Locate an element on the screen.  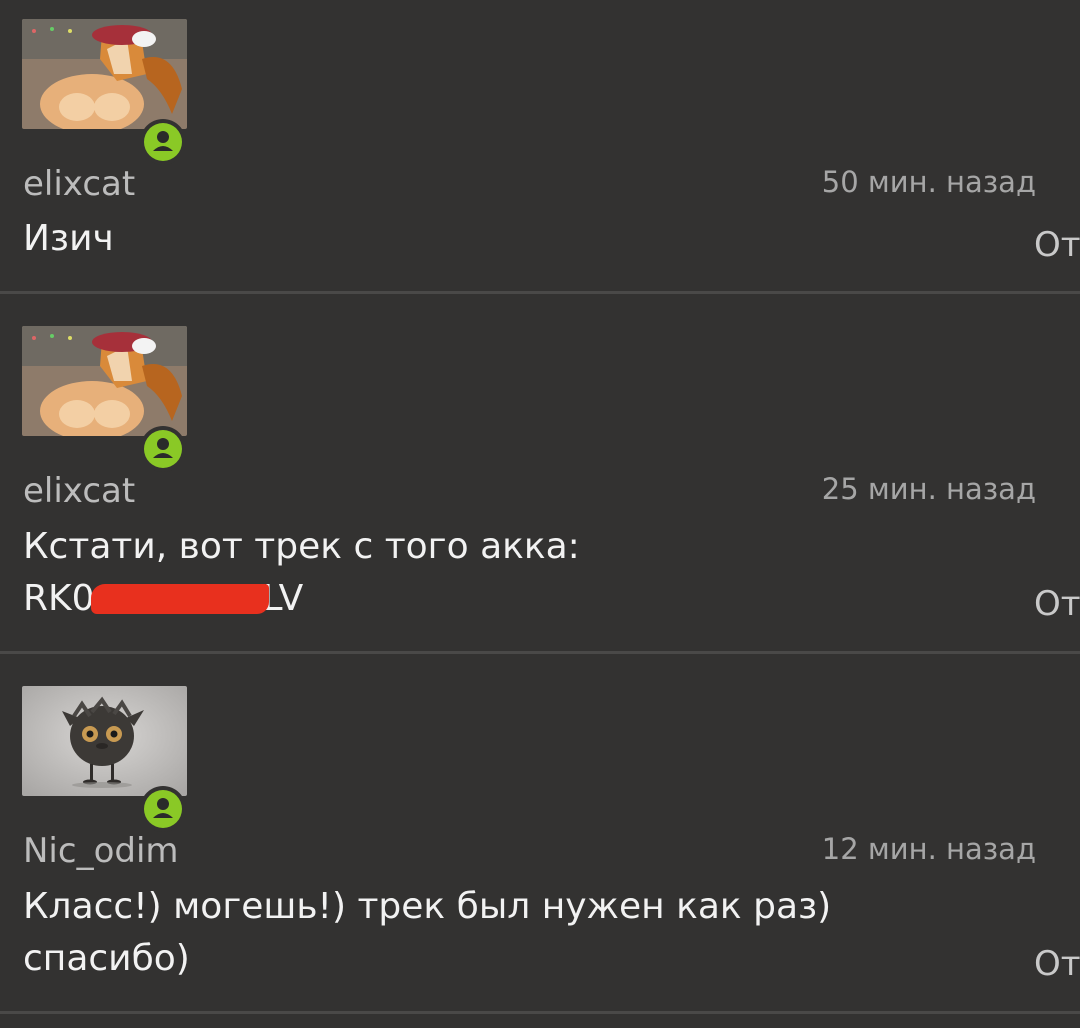
redaction-mark is located at coordinates (179, 599).